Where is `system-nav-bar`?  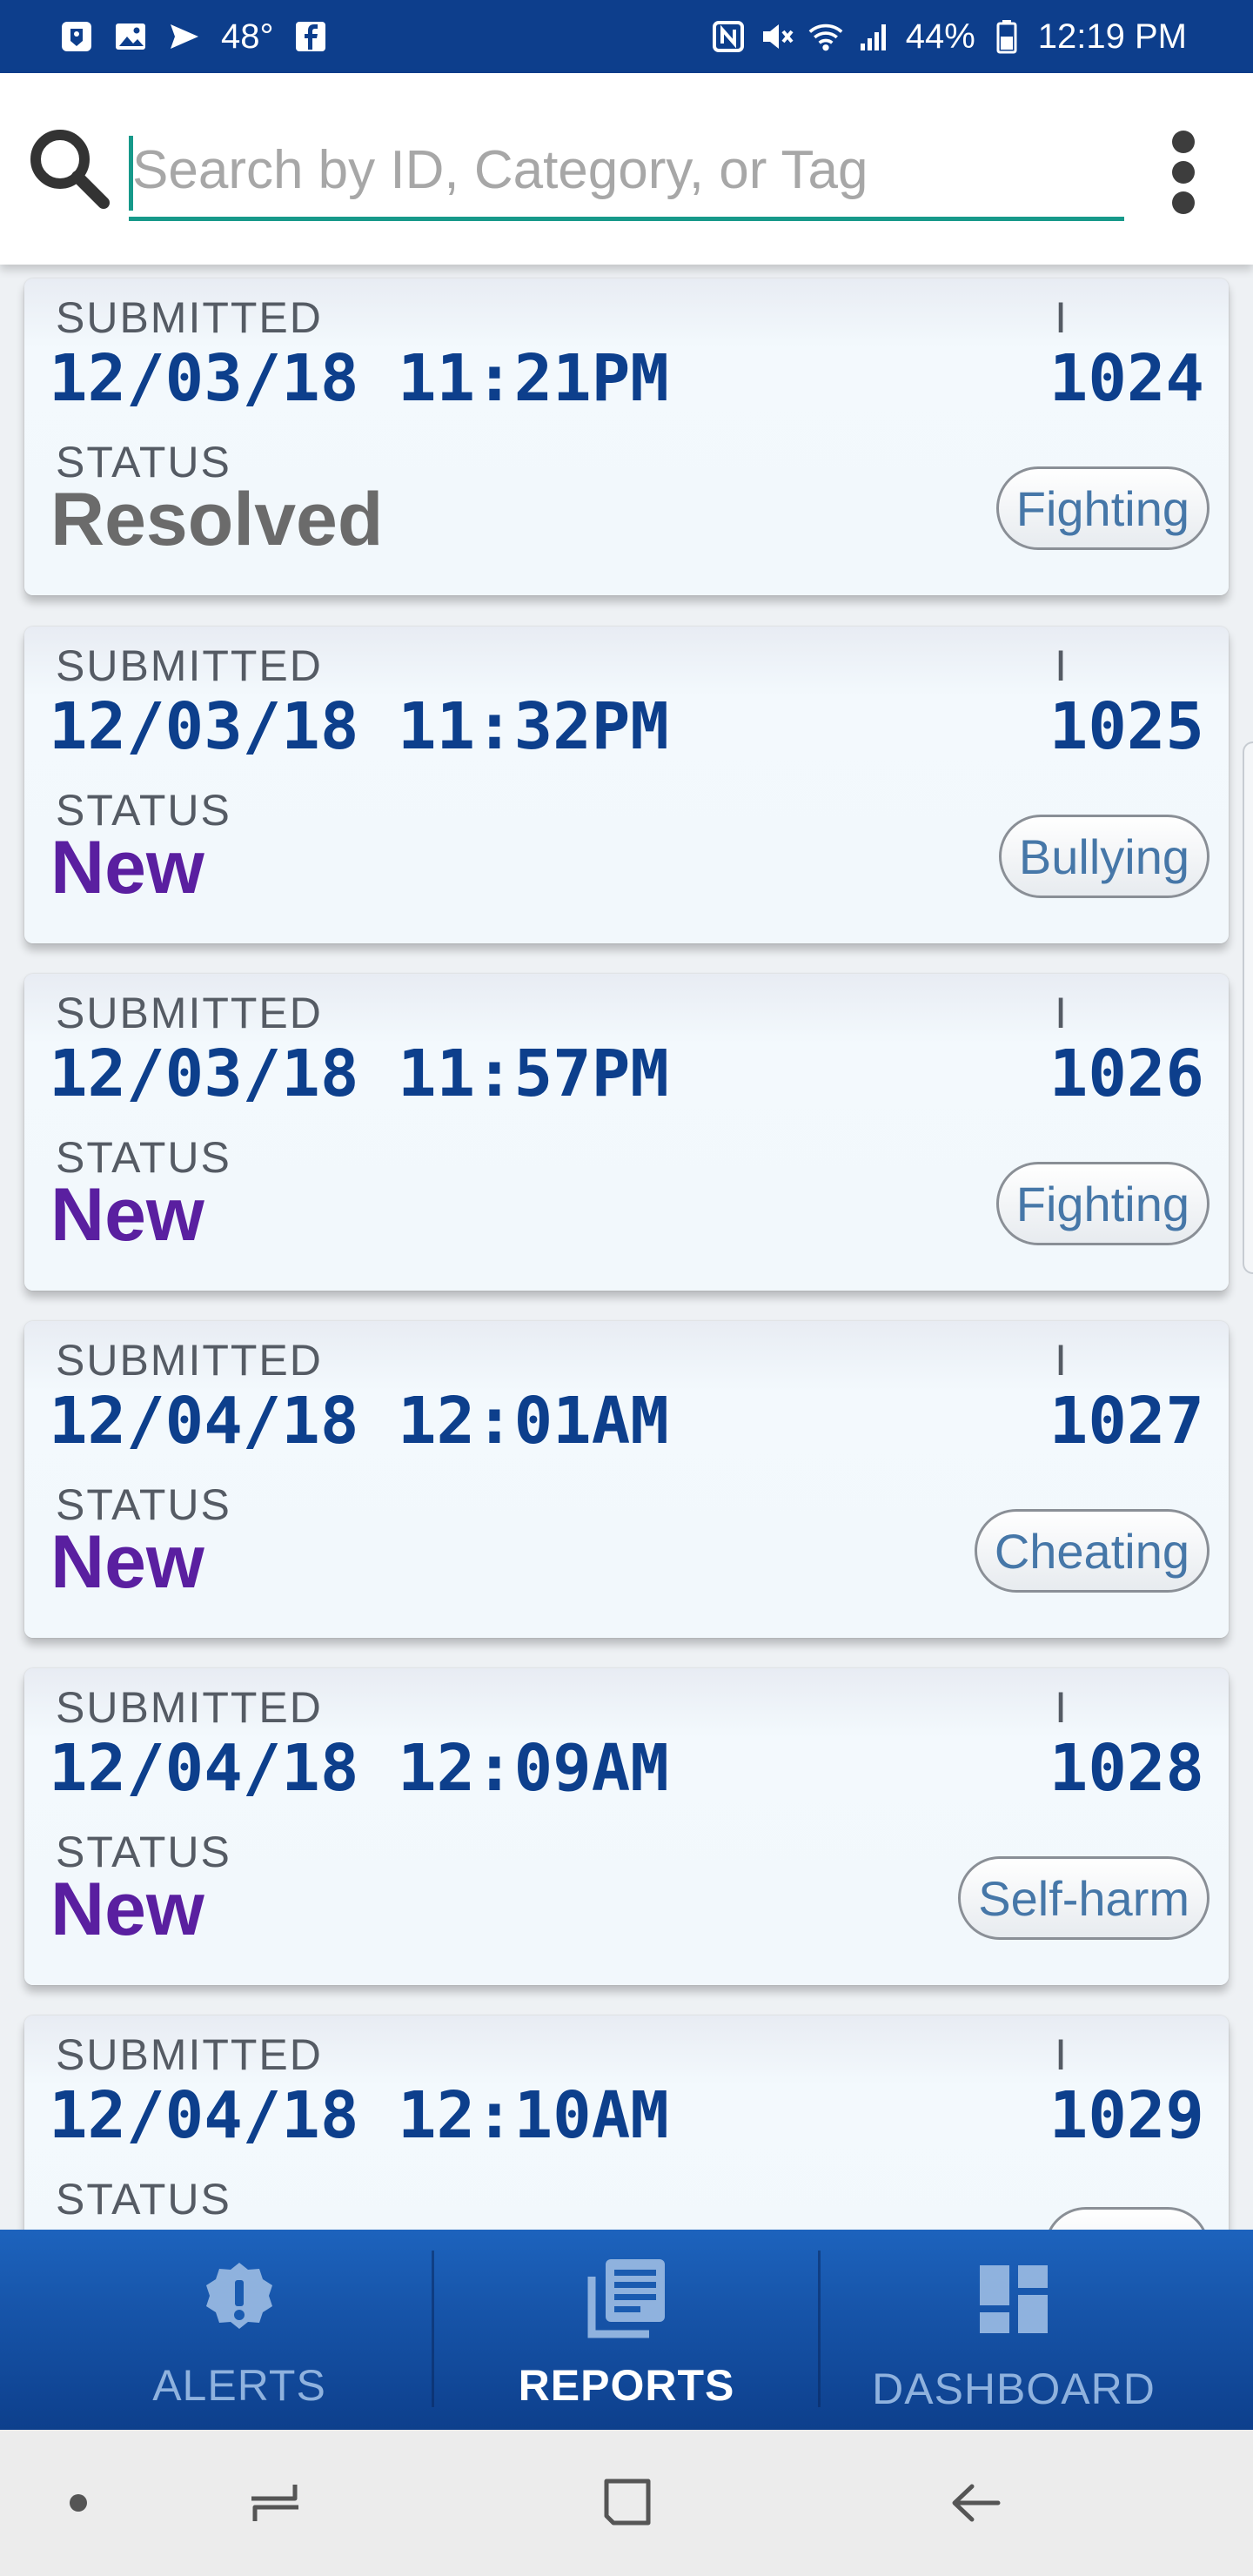 system-nav-bar is located at coordinates (626, 2503).